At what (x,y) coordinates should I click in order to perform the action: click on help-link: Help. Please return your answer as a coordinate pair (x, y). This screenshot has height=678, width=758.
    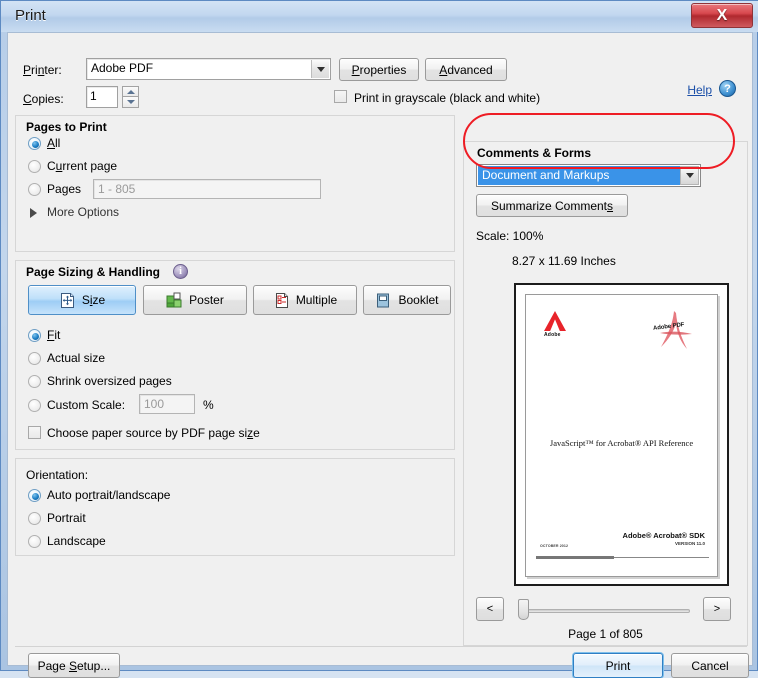
    Looking at the image, I should click on (699, 90).